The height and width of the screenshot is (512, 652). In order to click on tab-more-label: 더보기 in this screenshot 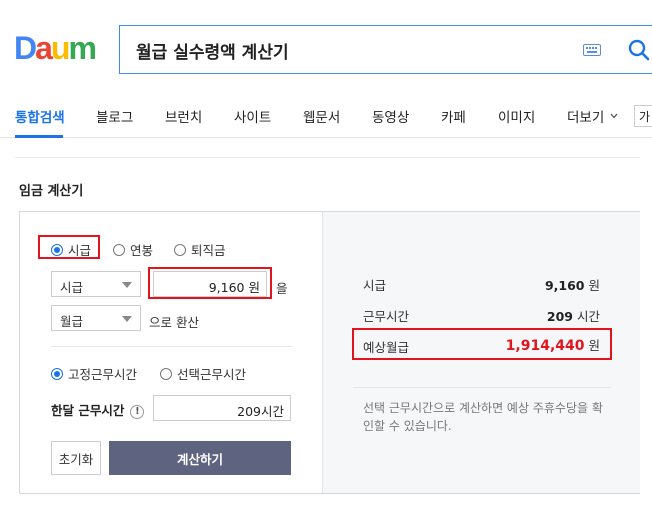, I will do `click(586, 118)`.